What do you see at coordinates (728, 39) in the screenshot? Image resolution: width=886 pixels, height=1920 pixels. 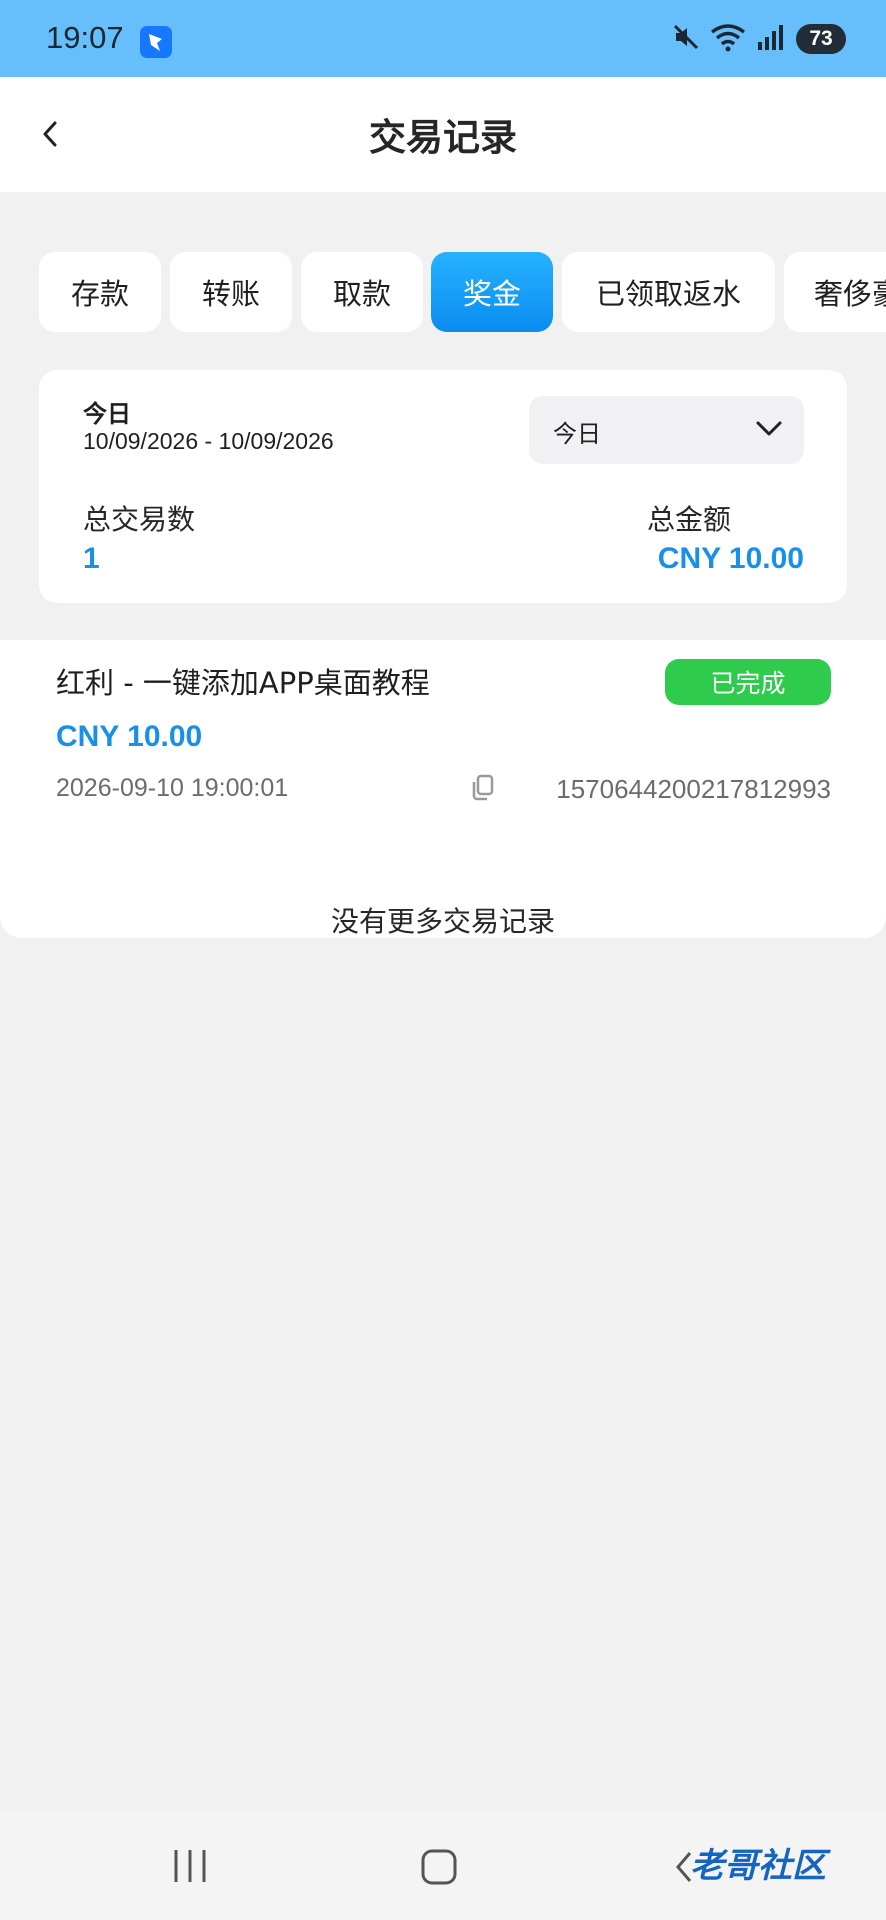 I see `wifi-icon` at bounding box center [728, 39].